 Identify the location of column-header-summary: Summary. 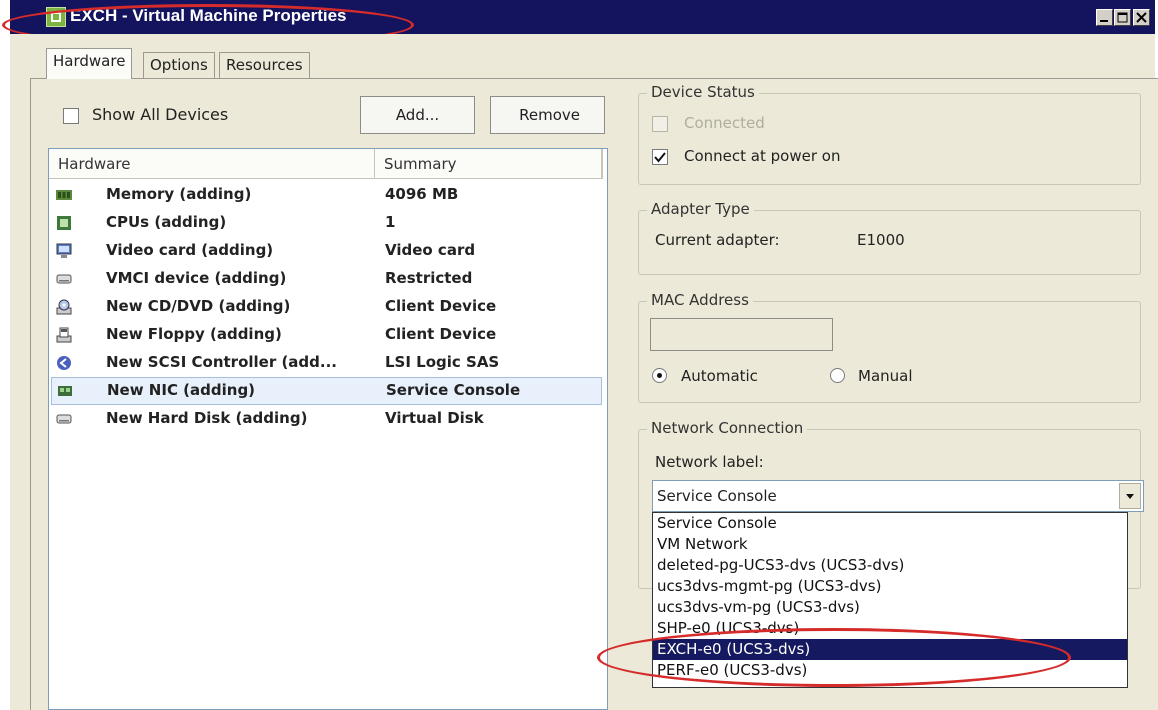
(489, 164).